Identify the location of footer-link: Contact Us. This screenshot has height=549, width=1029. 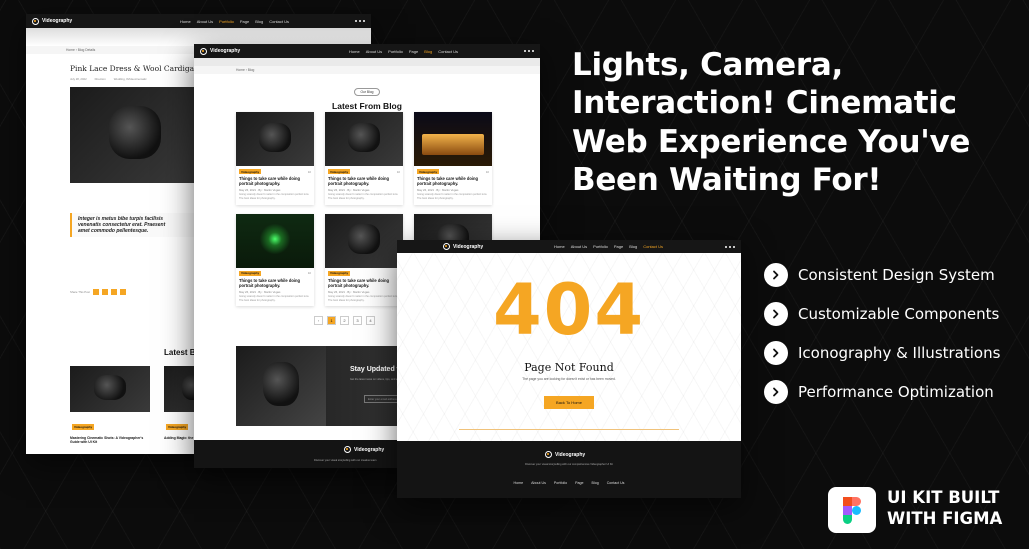
(616, 483).